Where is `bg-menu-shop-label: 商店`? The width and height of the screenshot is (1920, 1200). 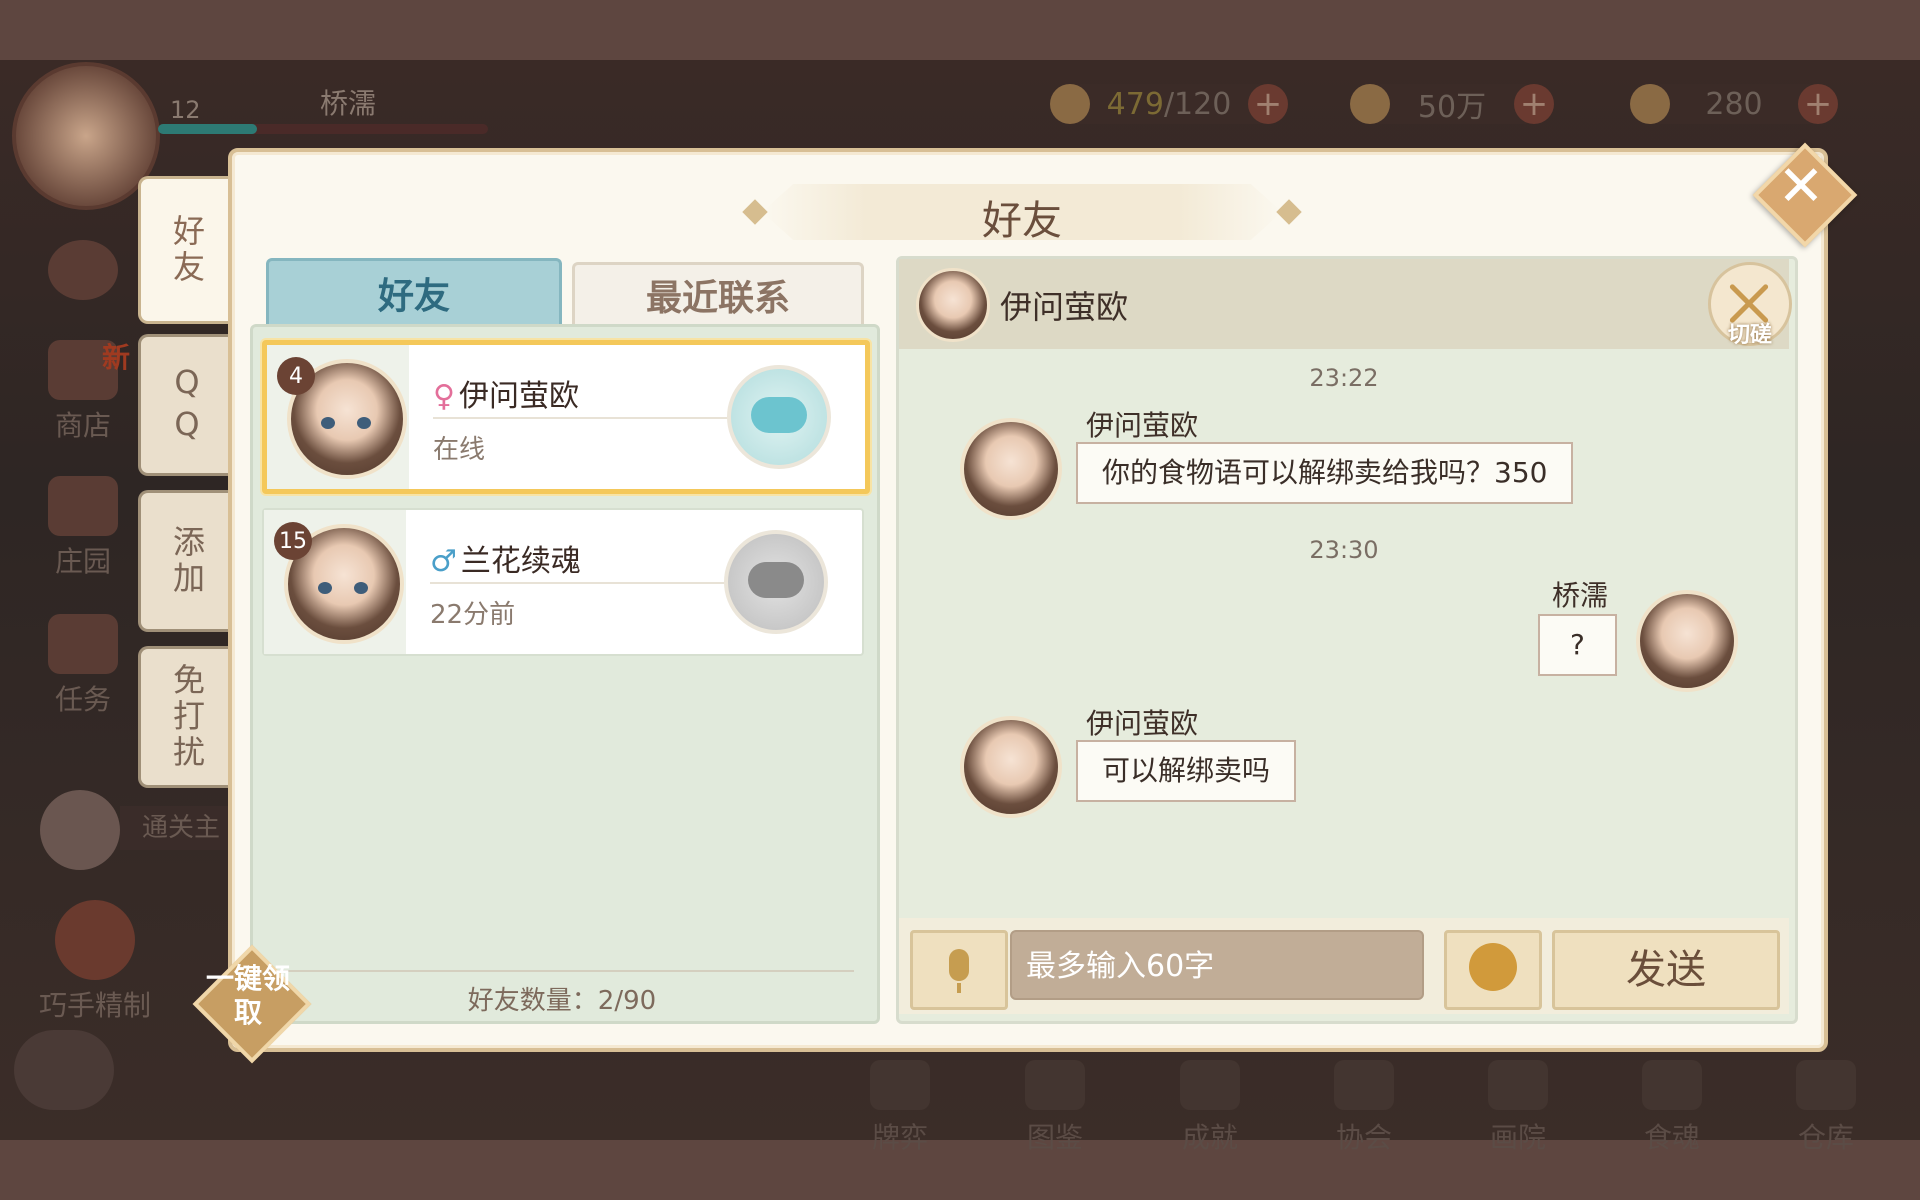
bg-menu-shop-label: 商店 is located at coordinates (82, 425).